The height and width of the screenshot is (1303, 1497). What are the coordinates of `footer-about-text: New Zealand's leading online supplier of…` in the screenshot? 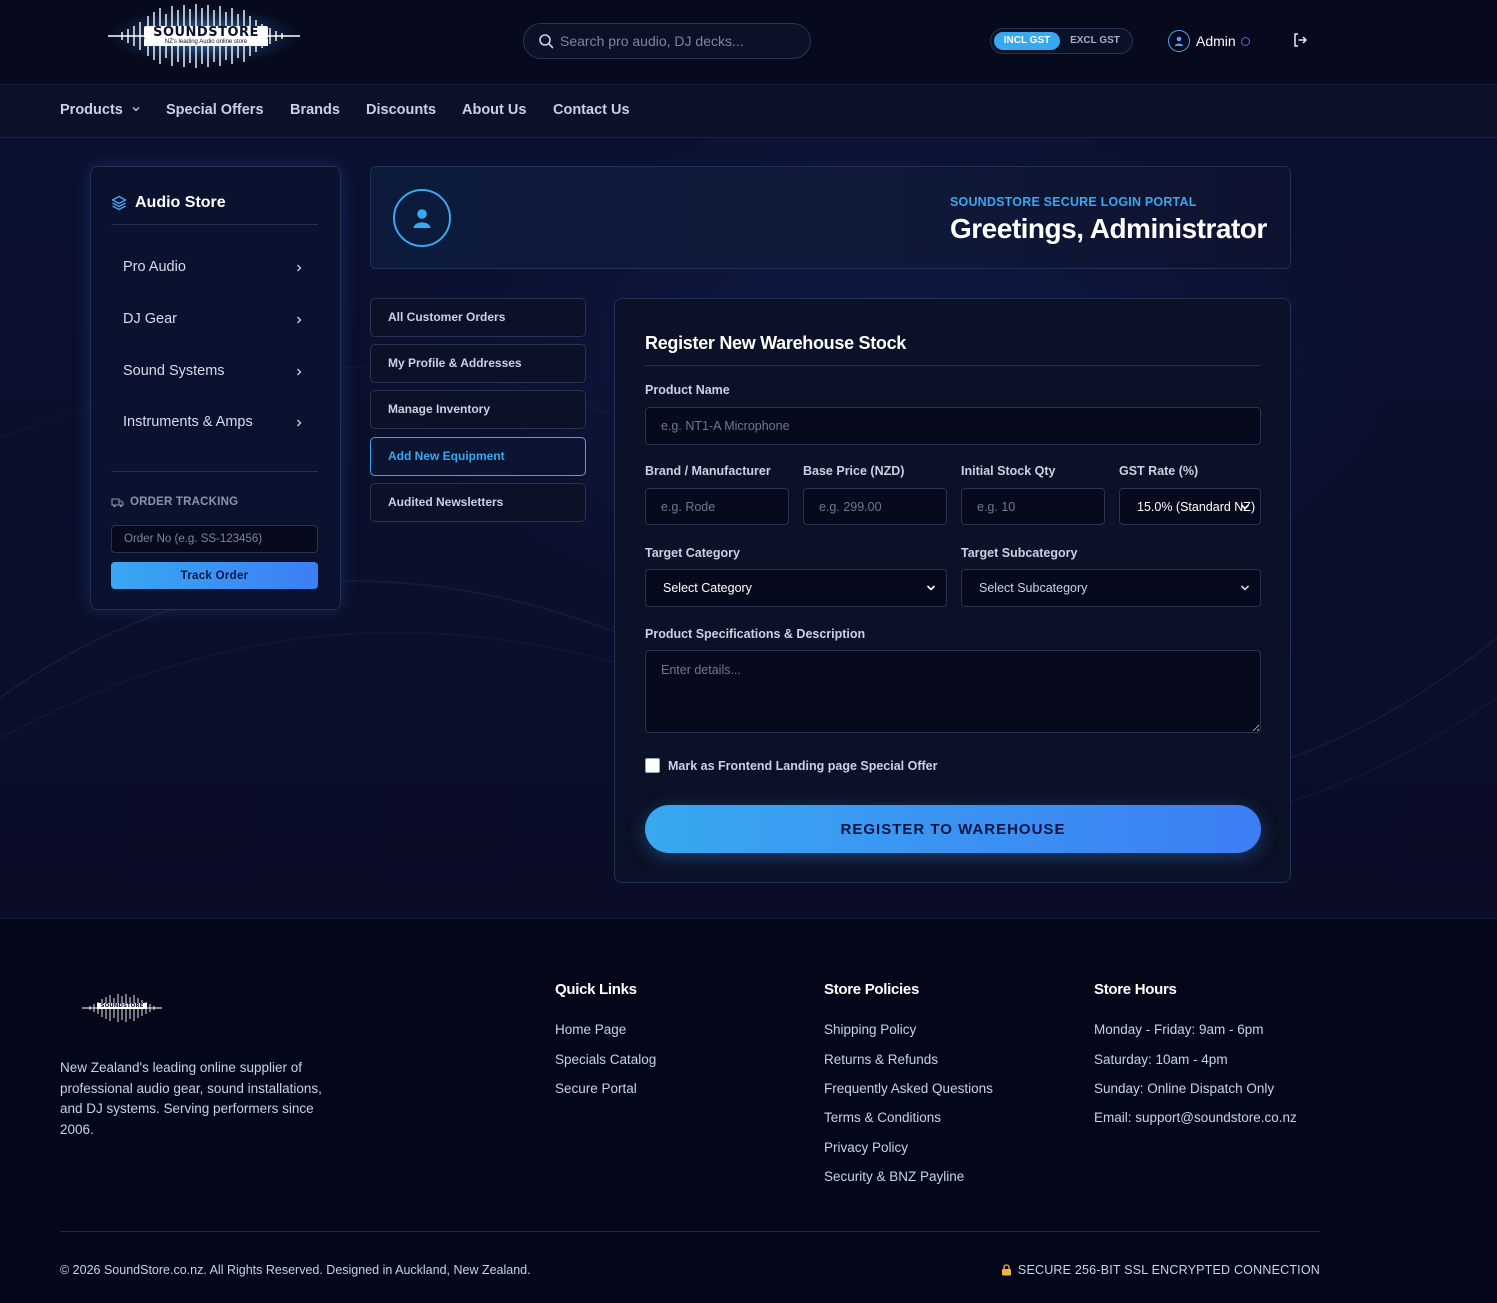 It's located at (191, 1098).